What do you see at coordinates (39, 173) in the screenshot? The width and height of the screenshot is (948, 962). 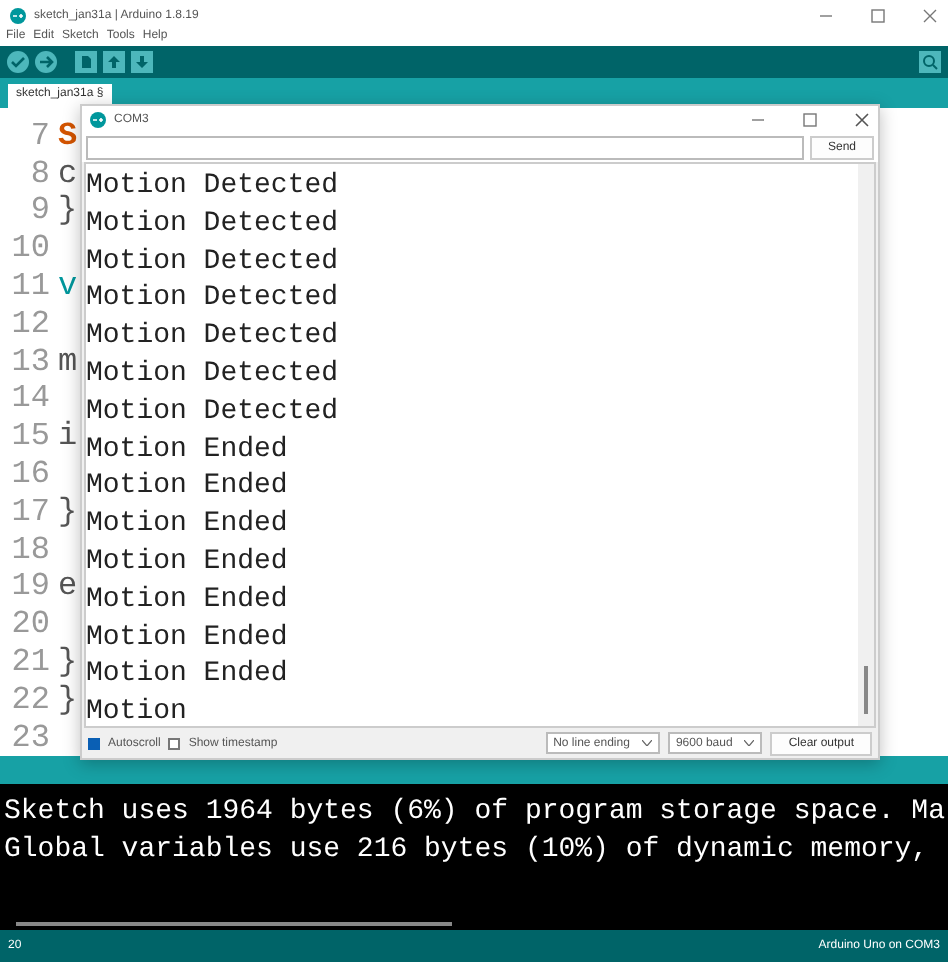 I see `line-number: 8` at bounding box center [39, 173].